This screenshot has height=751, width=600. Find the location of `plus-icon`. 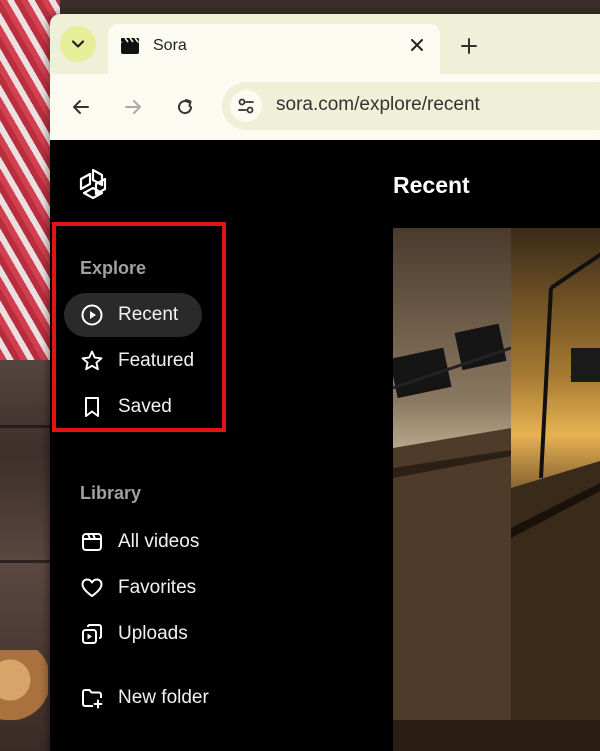

plus-icon is located at coordinates (469, 46).